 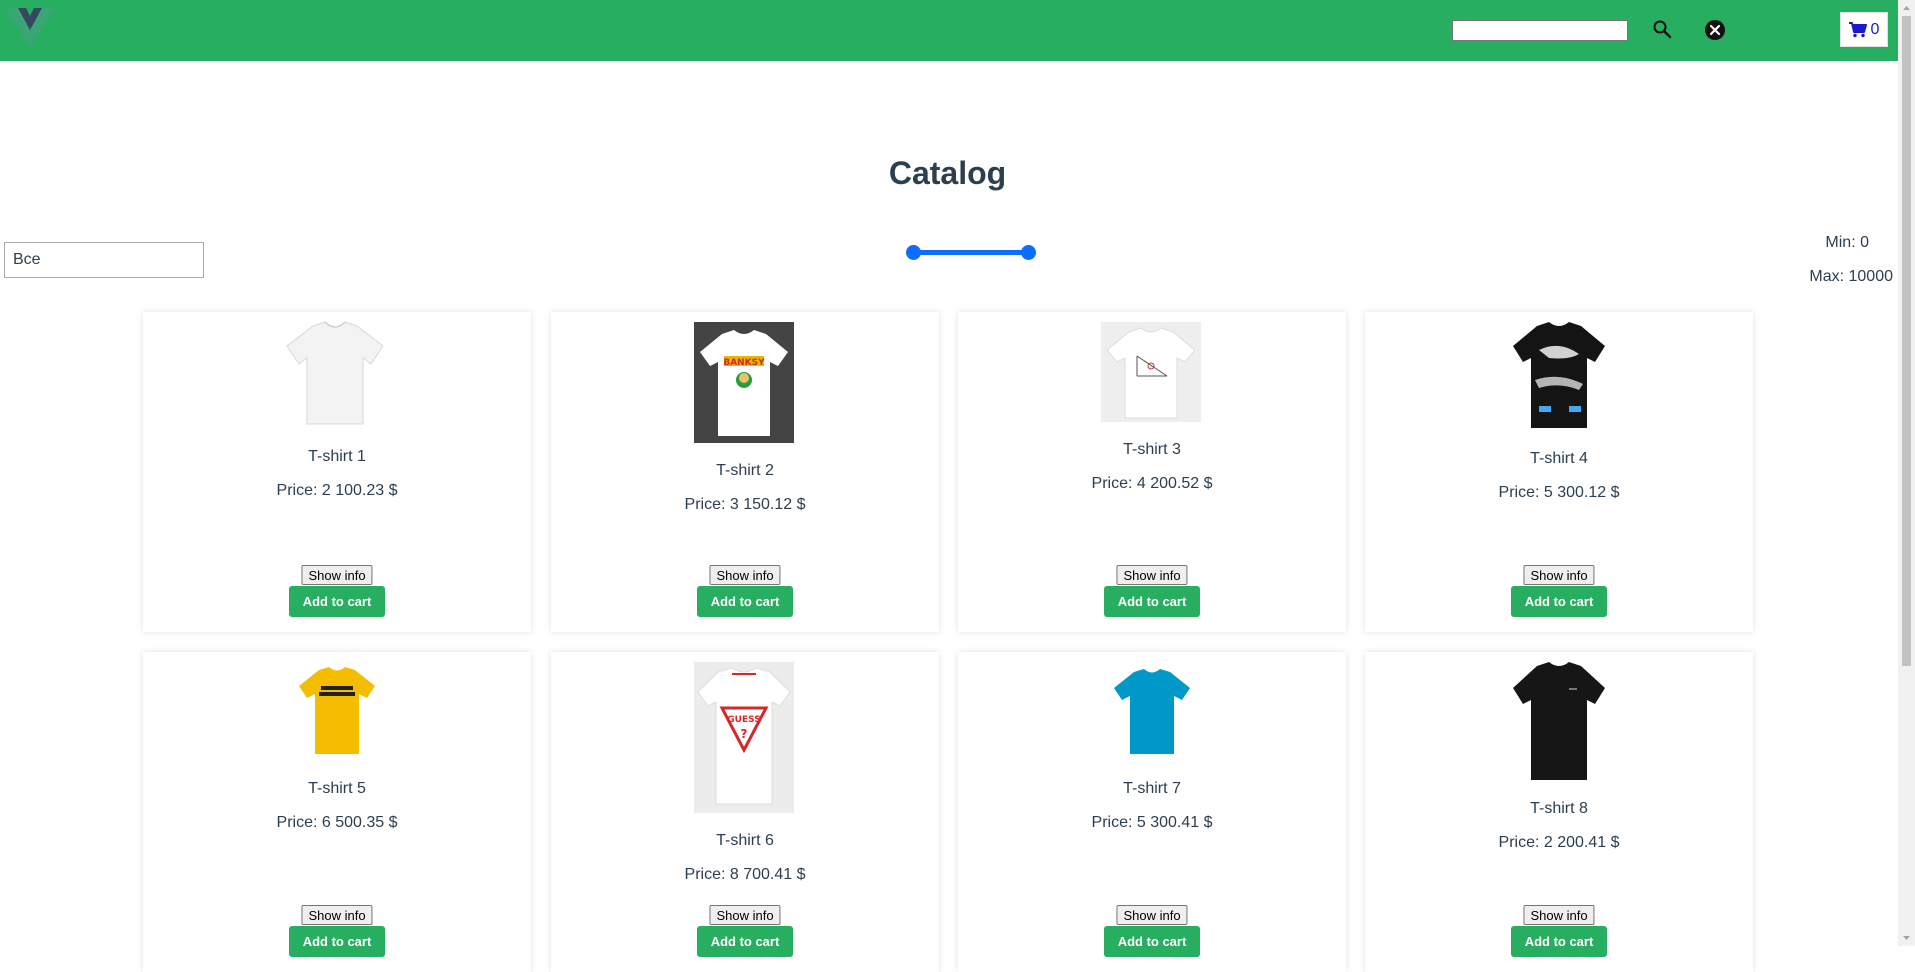 I want to click on svg-text: BANKSY, so click(x=744, y=363).